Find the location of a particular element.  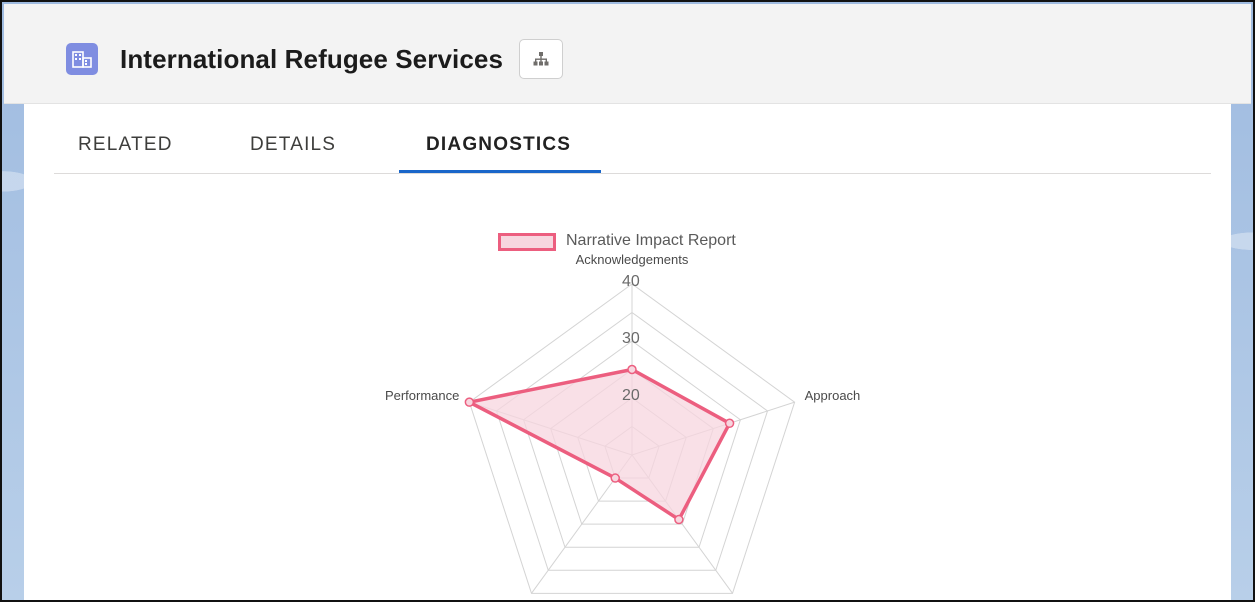

data-point-background is located at coordinates (679, 519).